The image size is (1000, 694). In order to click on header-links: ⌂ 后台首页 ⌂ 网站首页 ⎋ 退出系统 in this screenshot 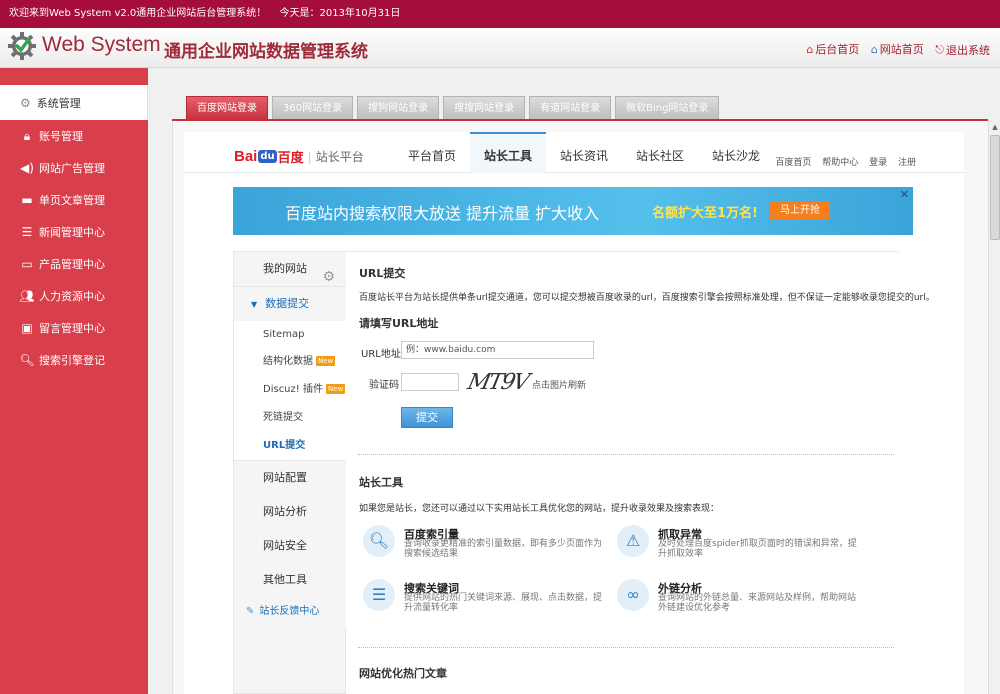, I will do `click(894, 49)`.